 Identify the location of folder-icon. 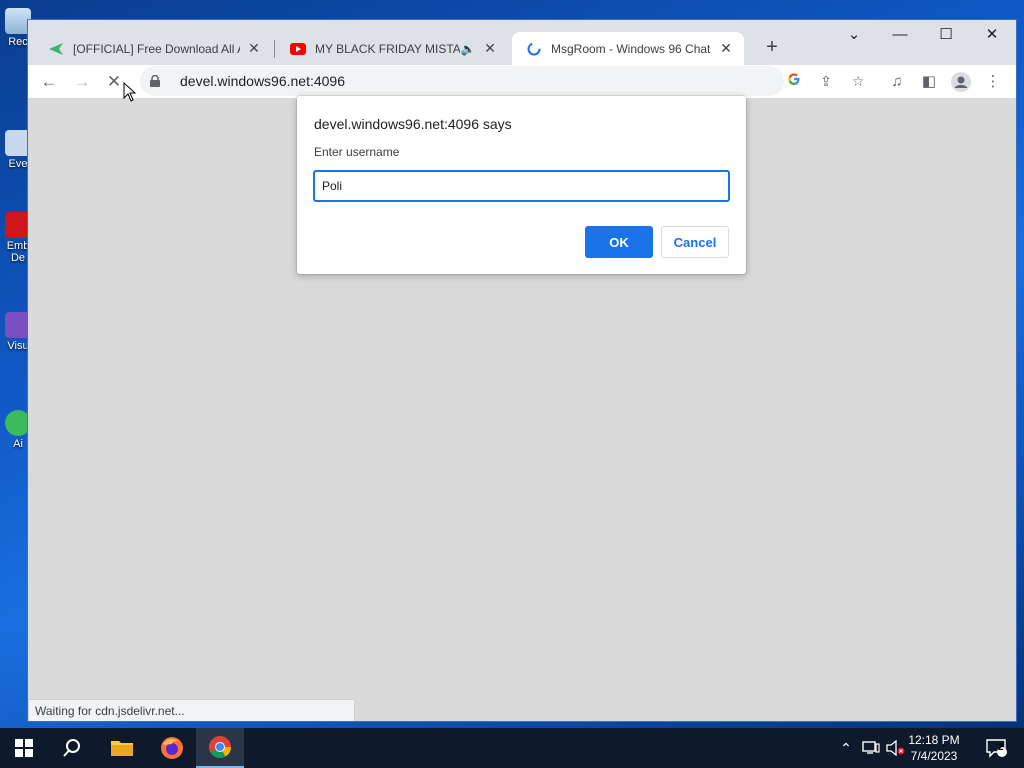
(122, 748).